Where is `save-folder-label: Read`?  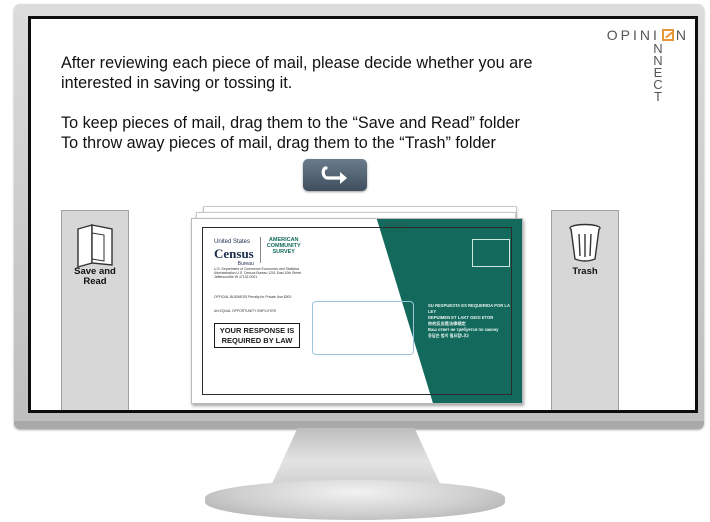 save-folder-label: Read is located at coordinates (95, 281).